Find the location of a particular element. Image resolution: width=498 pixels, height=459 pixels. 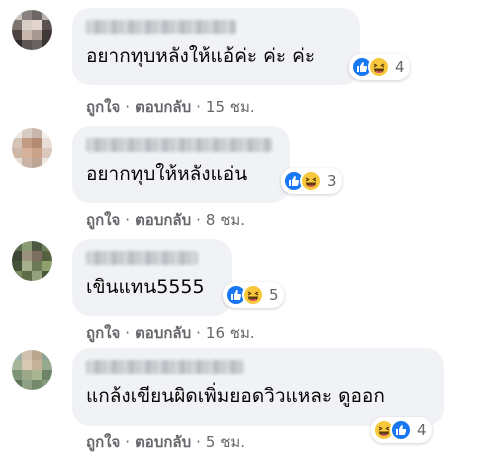

reaction-summary: 3 is located at coordinates (311, 181).